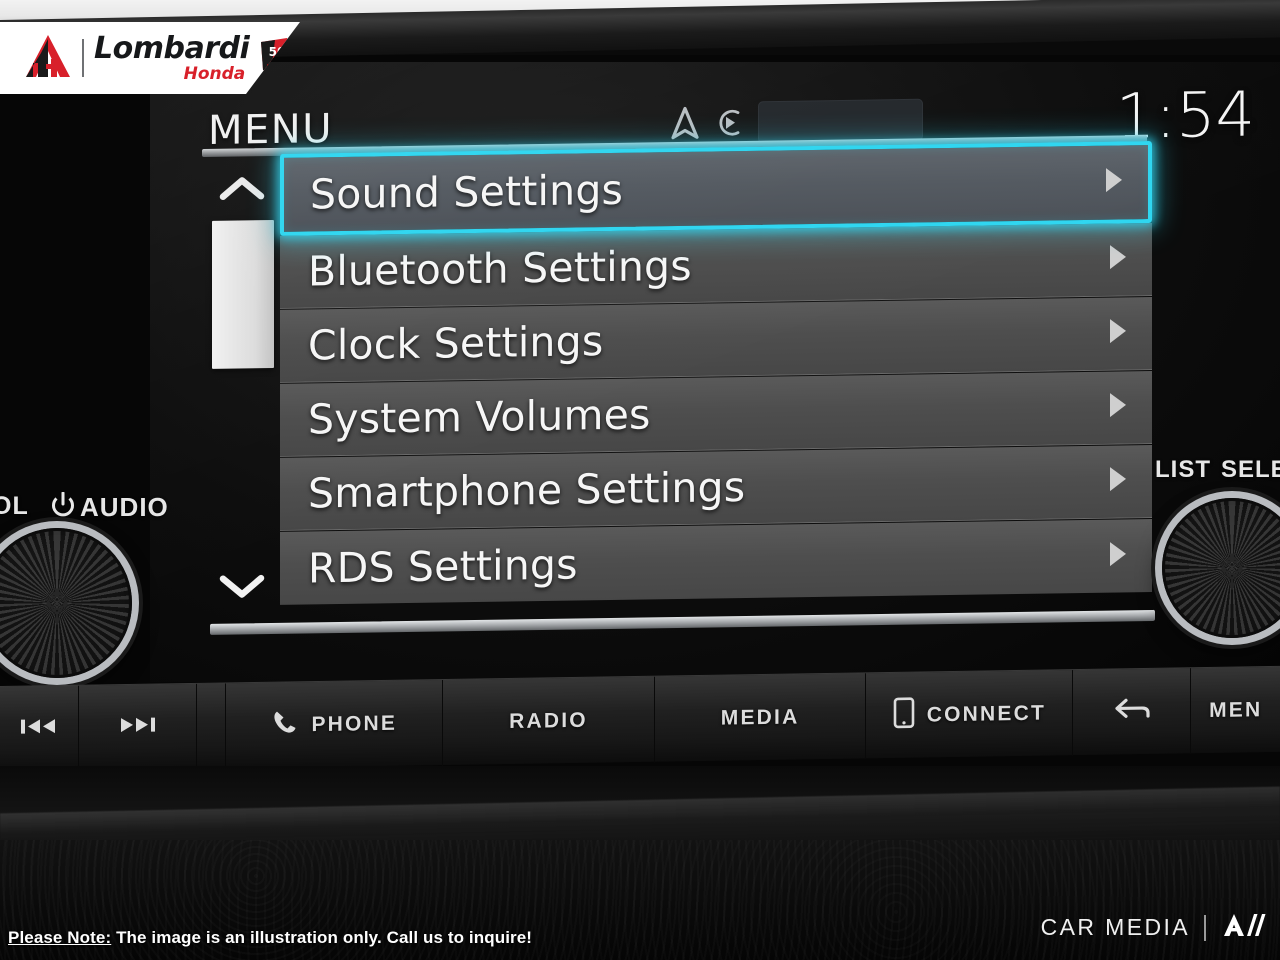 The height and width of the screenshot is (960, 1280). What do you see at coordinates (354, 723) in the screenshot?
I see `phone-button-label: PHONE` at bounding box center [354, 723].